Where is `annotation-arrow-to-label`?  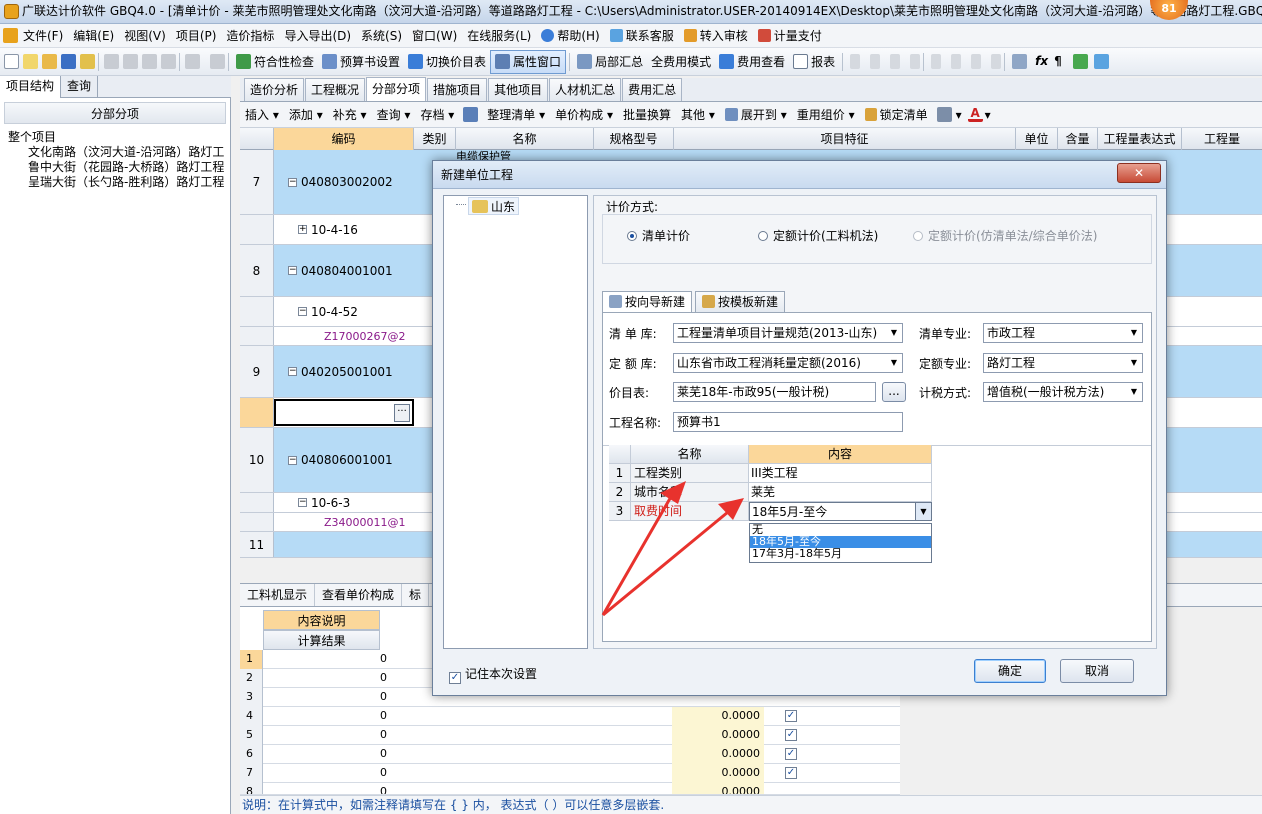
annotation-arrow-to-label is located at coordinates (637, 555).